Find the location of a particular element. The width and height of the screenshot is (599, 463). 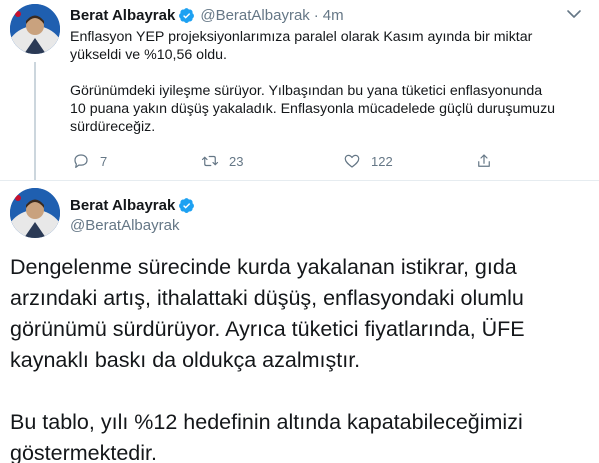

reply-button: 7 is located at coordinates (89, 161).